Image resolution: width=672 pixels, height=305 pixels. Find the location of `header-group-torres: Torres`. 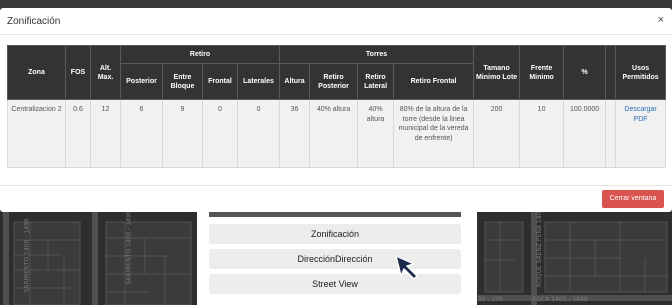

header-group-torres: Torres is located at coordinates (377, 54).